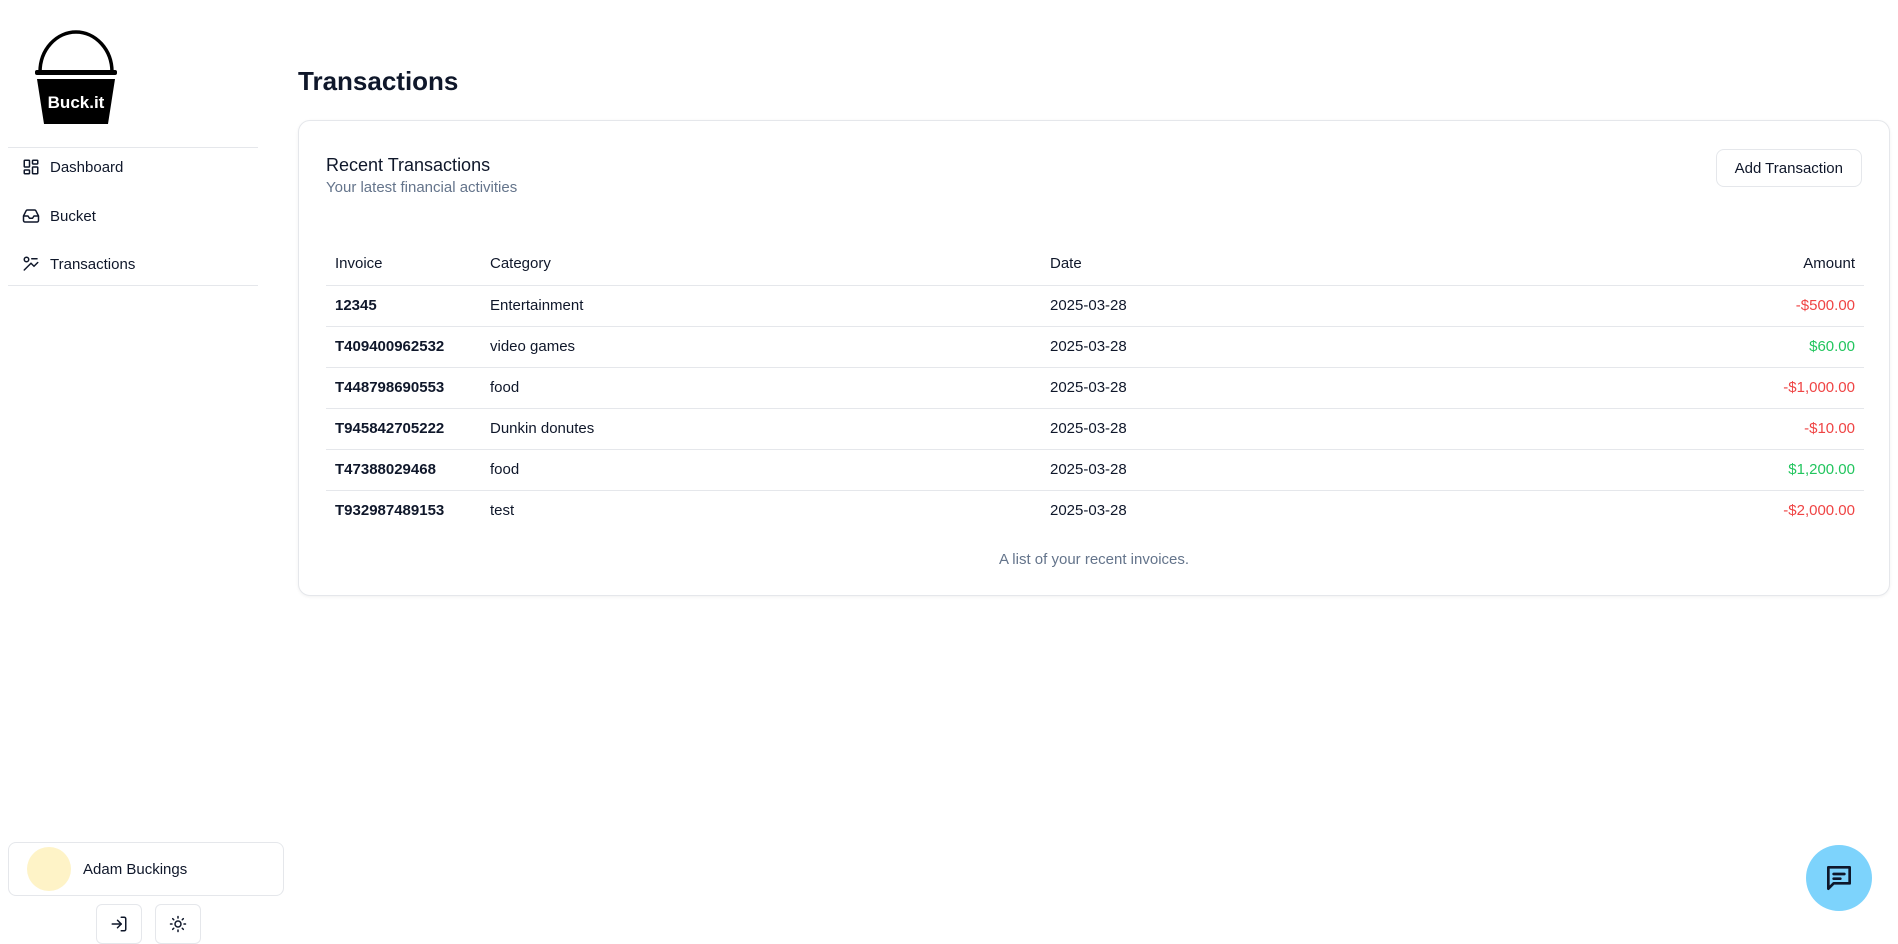 This screenshot has height=944, width=1898. What do you see at coordinates (1702, 347) in the screenshot?
I see `amount-cell: $60.00` at bounding box center [1702, 347].